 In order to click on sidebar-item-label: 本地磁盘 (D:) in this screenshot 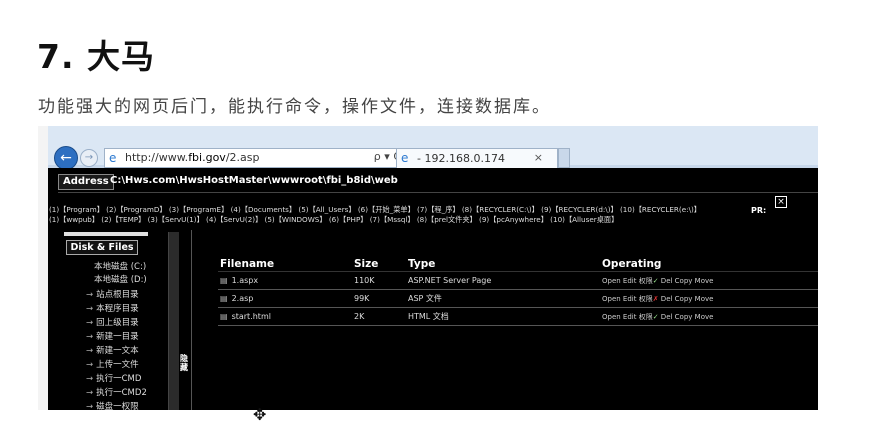, I will do `click(120, 280)`.